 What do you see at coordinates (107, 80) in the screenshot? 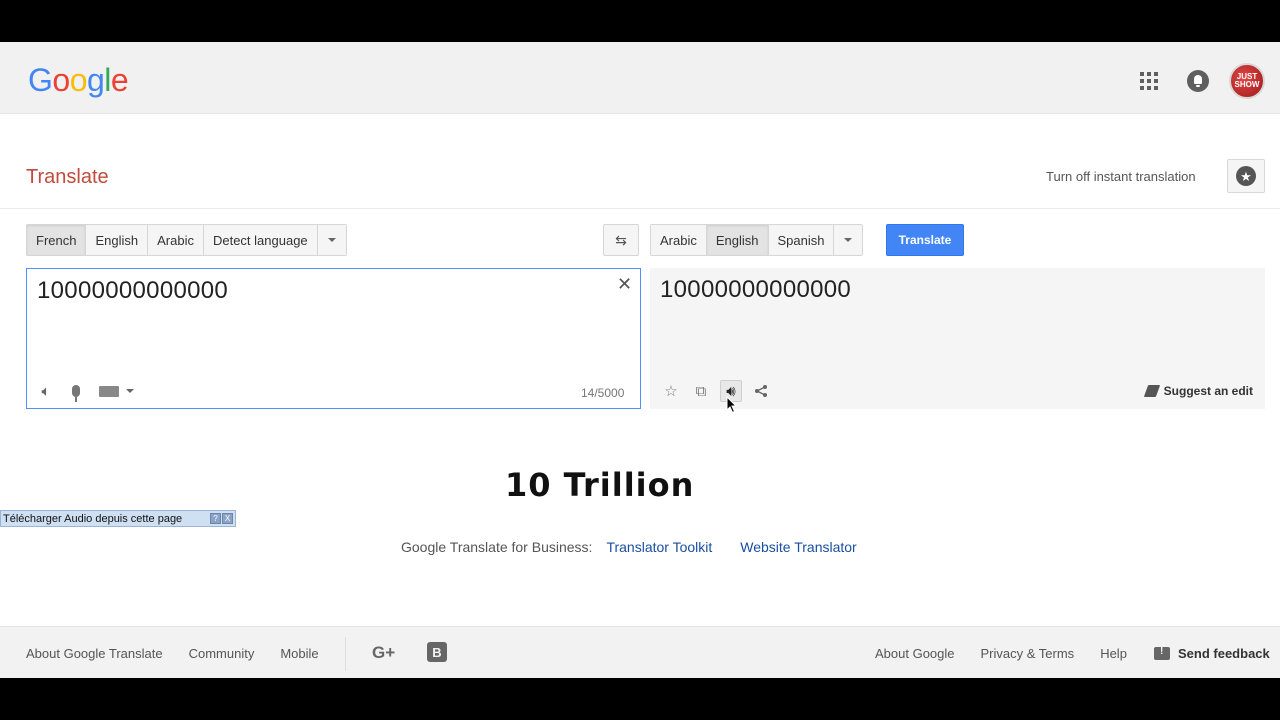
I see `logo-letter-l: l` at bounding box center [107, 80].